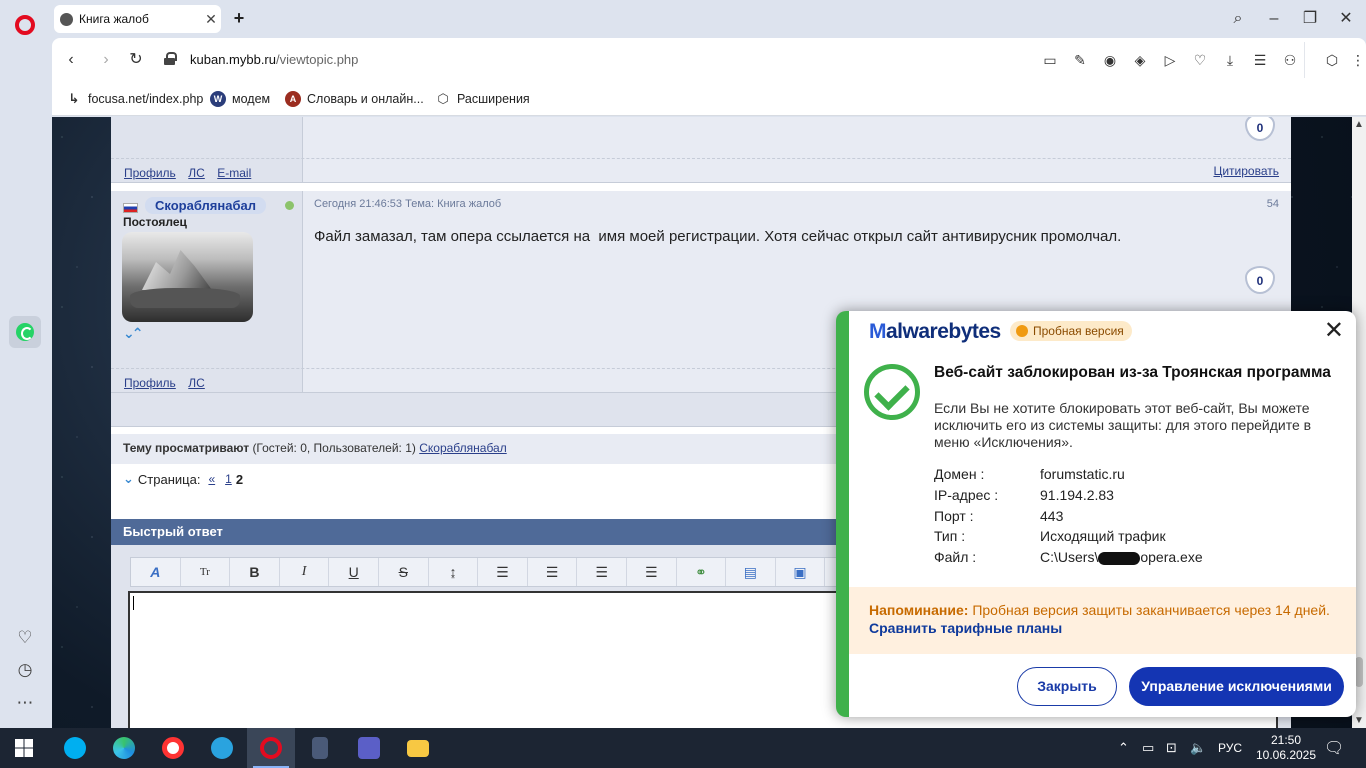 This screenshot has height=768, width=1366. Describe the element at coordinates (71, 60) in the screenshot. I see `back-button: ‹` at that location.